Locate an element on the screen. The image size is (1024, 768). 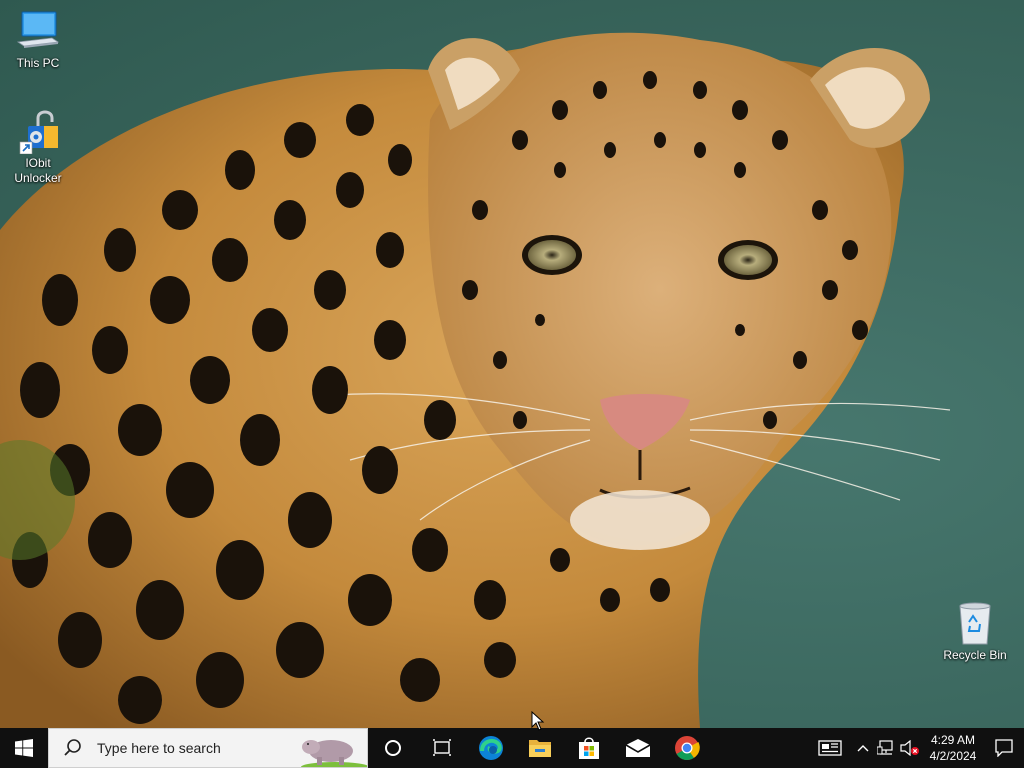
this-pc-label: This PC is located at coordinates (38, 63).